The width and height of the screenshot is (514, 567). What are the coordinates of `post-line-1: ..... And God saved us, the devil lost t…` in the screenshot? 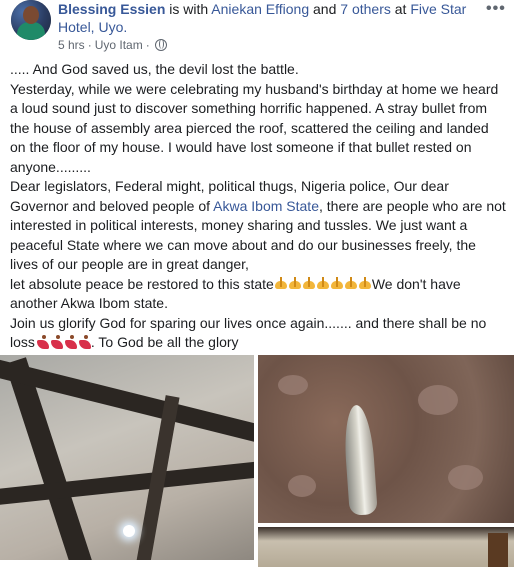 It's located at (154, 69).